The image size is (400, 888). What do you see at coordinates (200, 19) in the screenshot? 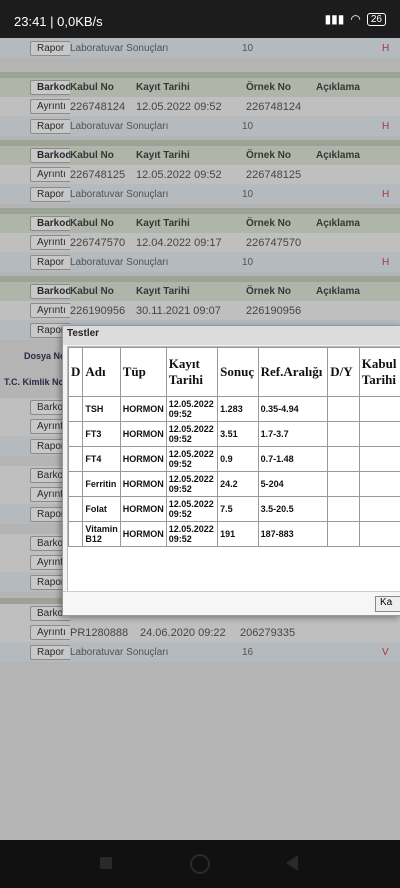
I see `status-bar: 23:41 | 0,0KB/s ▮▮▮ ◠ 26` at bounding box center [200, 19].